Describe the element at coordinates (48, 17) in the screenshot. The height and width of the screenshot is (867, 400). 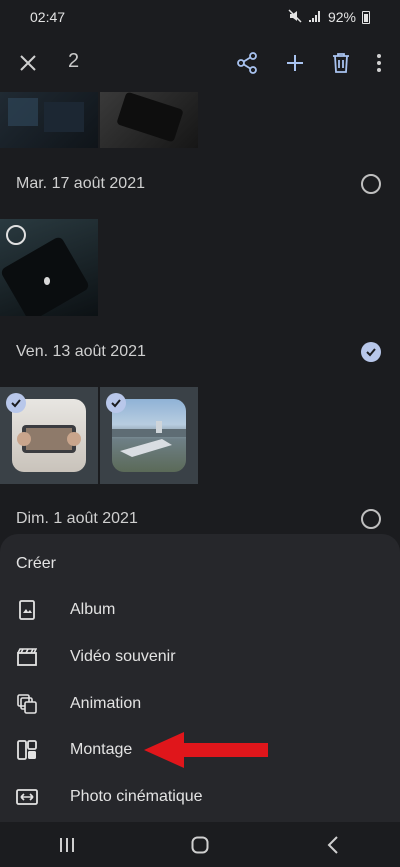
I see `status-time: 02:47` at that location.